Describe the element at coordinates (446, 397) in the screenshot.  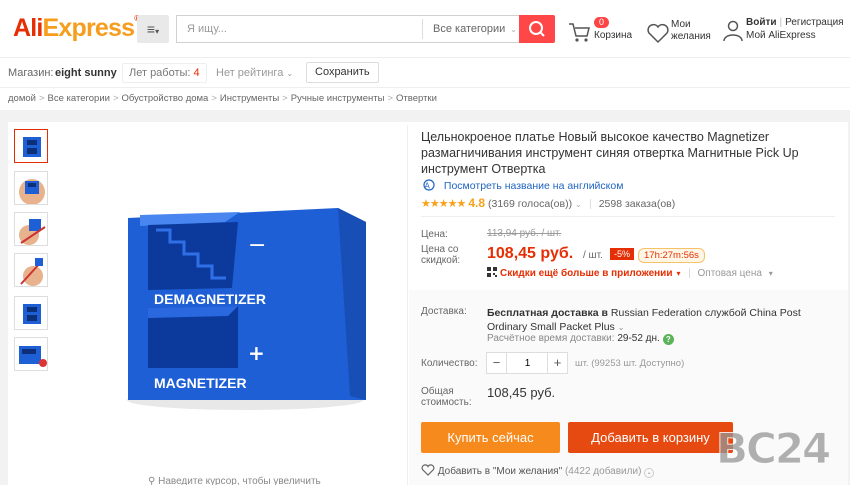
I see `total-label: Общая стоимость:` at that location.